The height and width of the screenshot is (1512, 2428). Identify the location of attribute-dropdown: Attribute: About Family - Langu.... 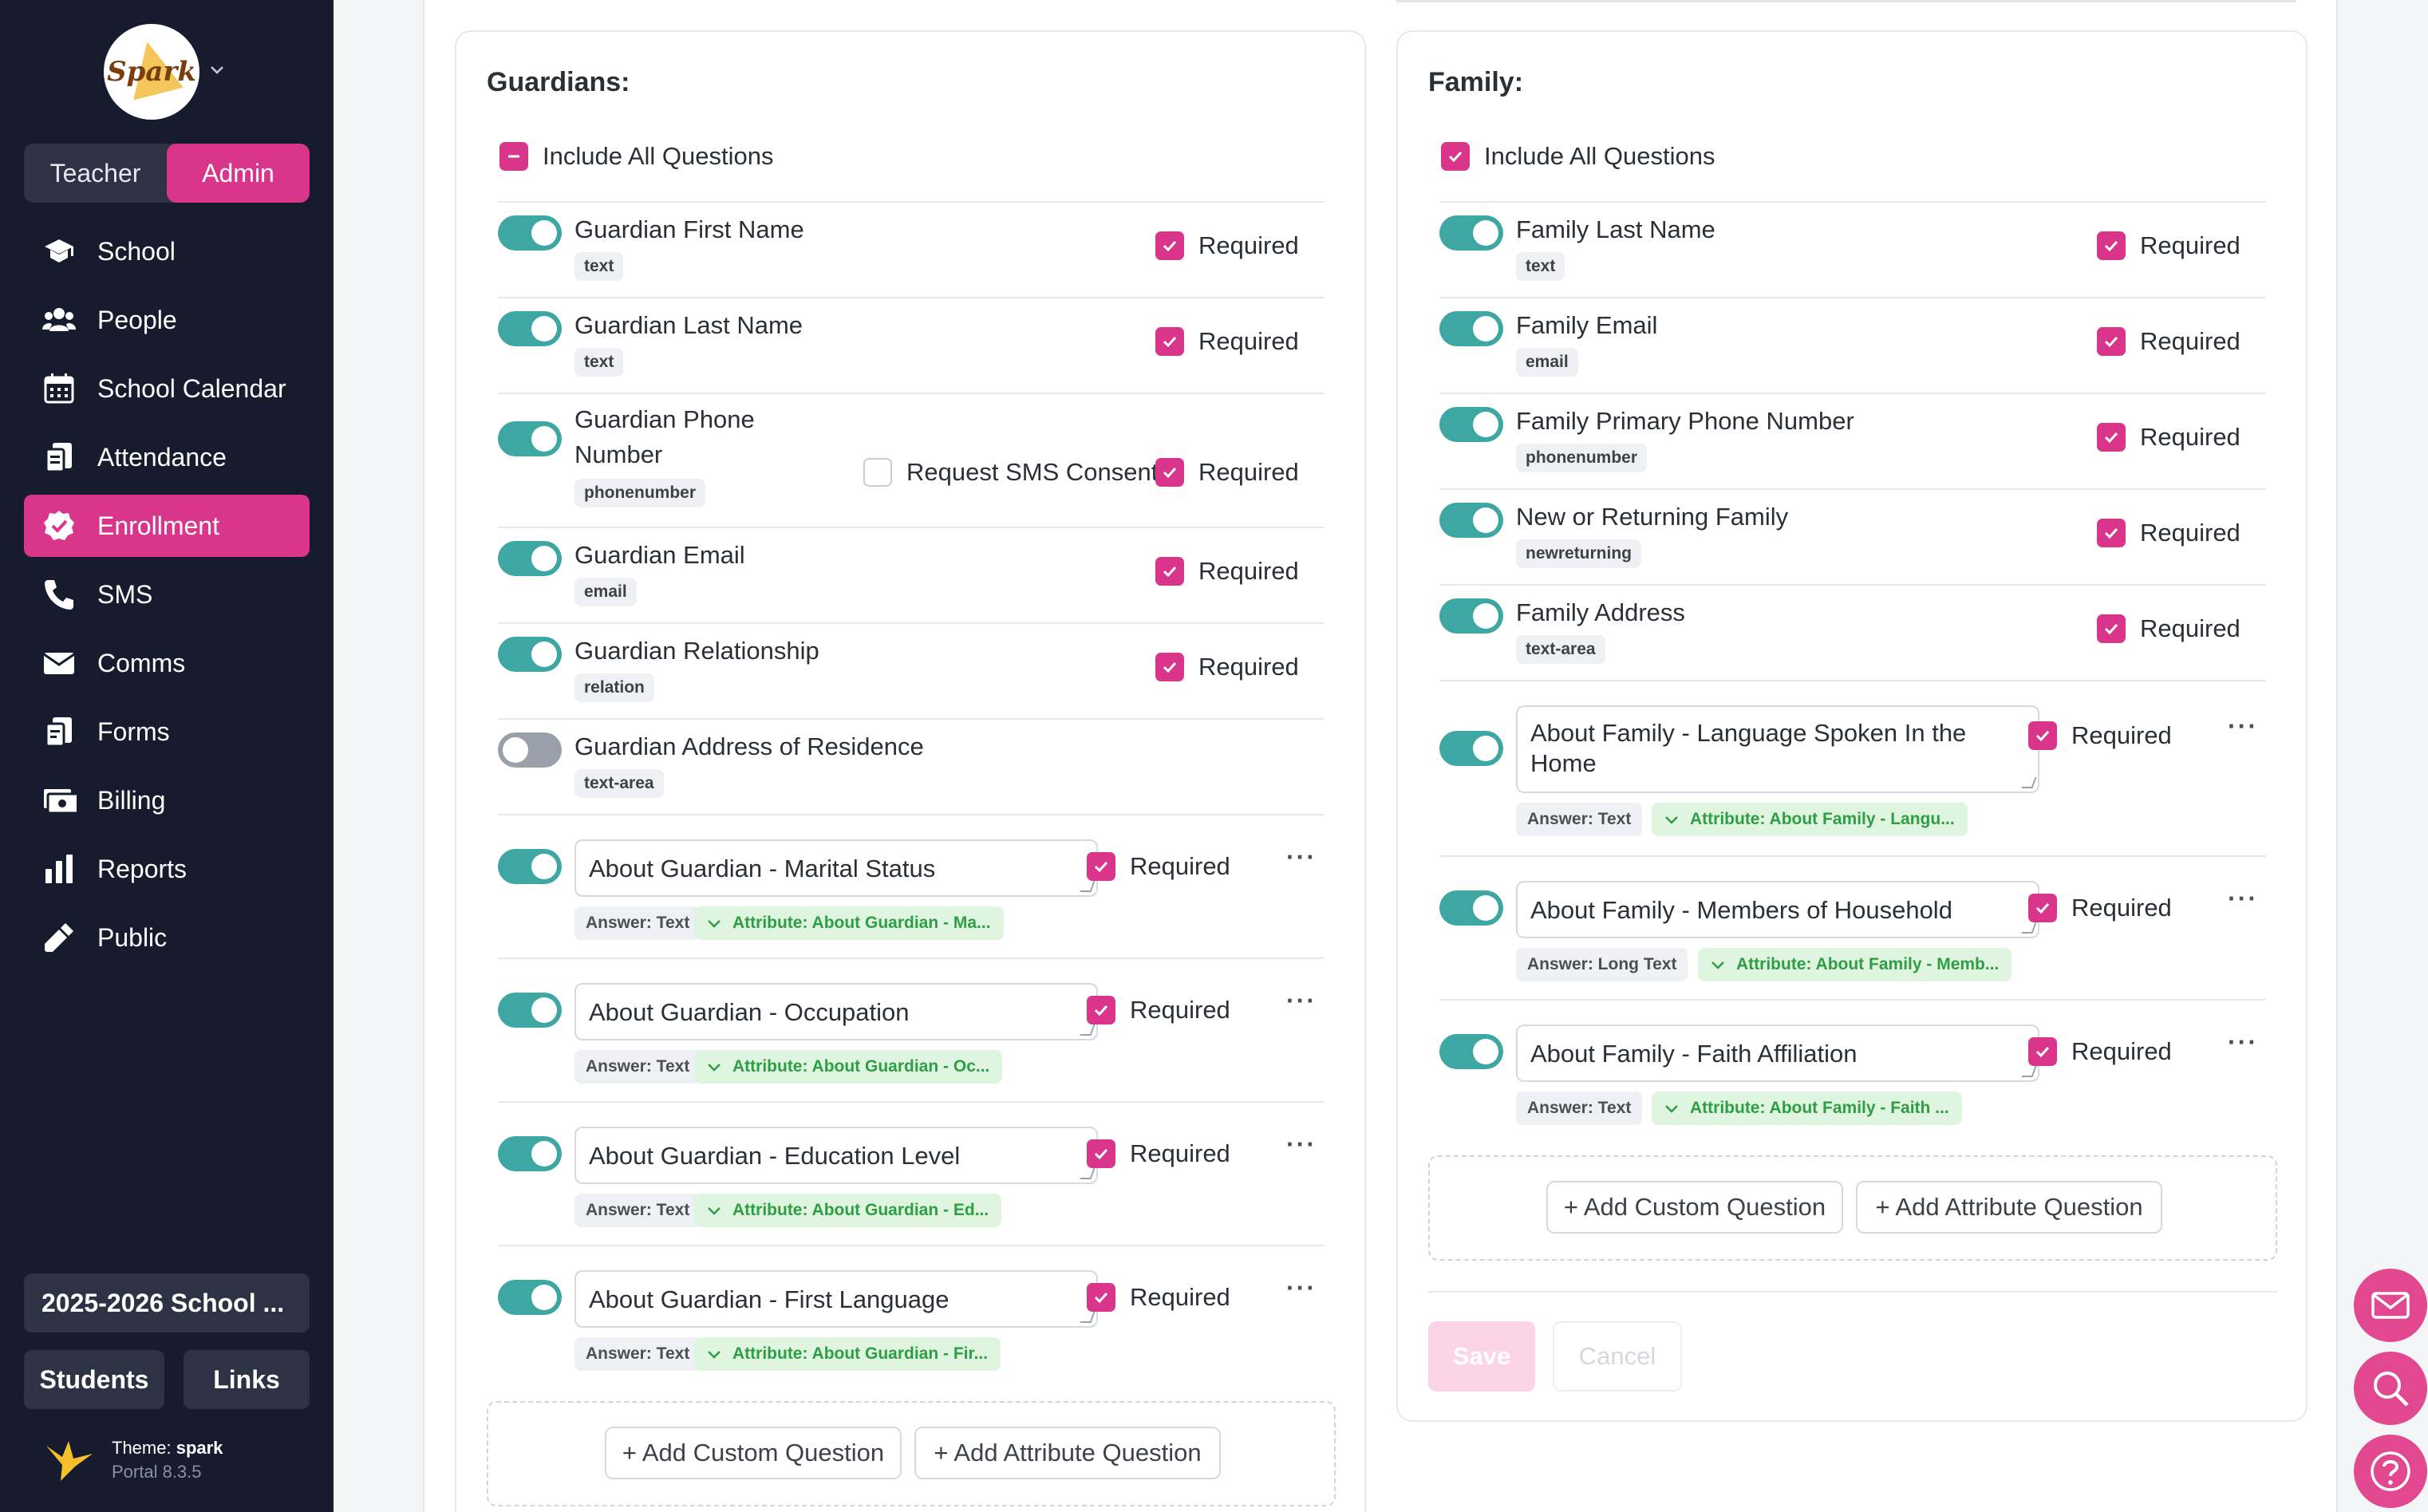
(1810, 820).